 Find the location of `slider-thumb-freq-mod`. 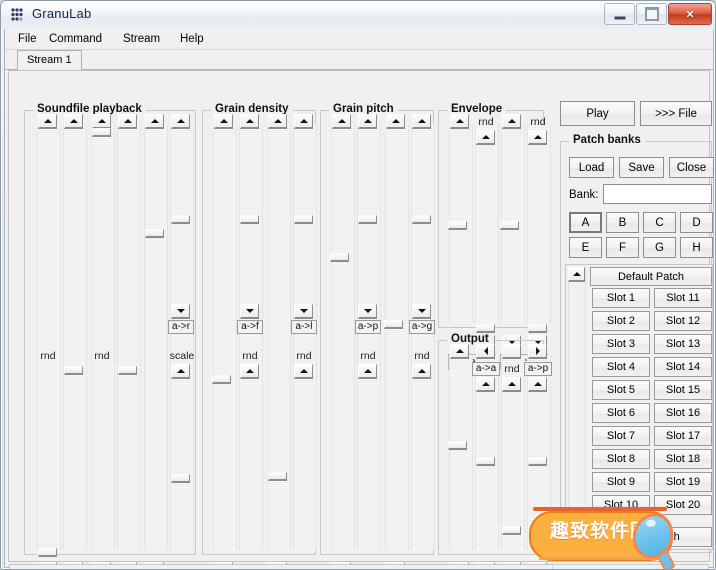

slider-thumb-freq-mod is located at coordinates (249, 219).